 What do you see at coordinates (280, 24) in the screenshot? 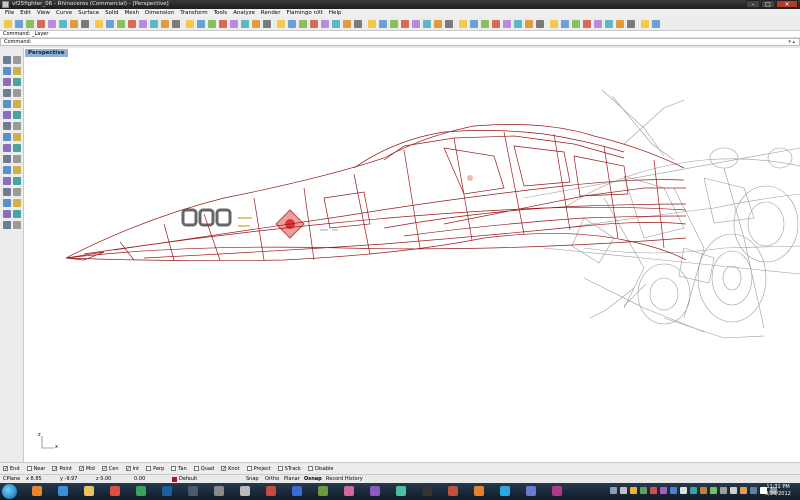
I see `shade-button` at bounding box center [280, 24].